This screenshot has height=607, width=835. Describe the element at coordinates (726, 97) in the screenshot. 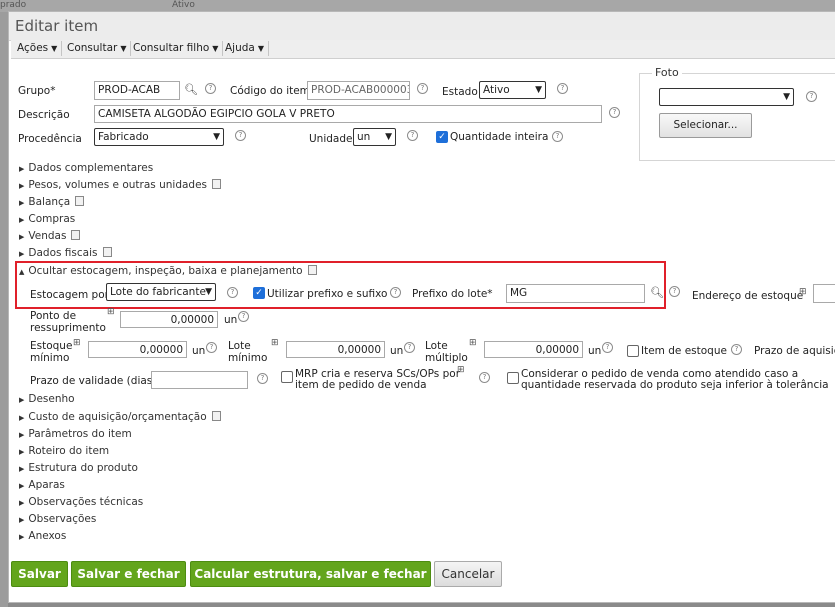

I see `foto-select: ▼` at that location.